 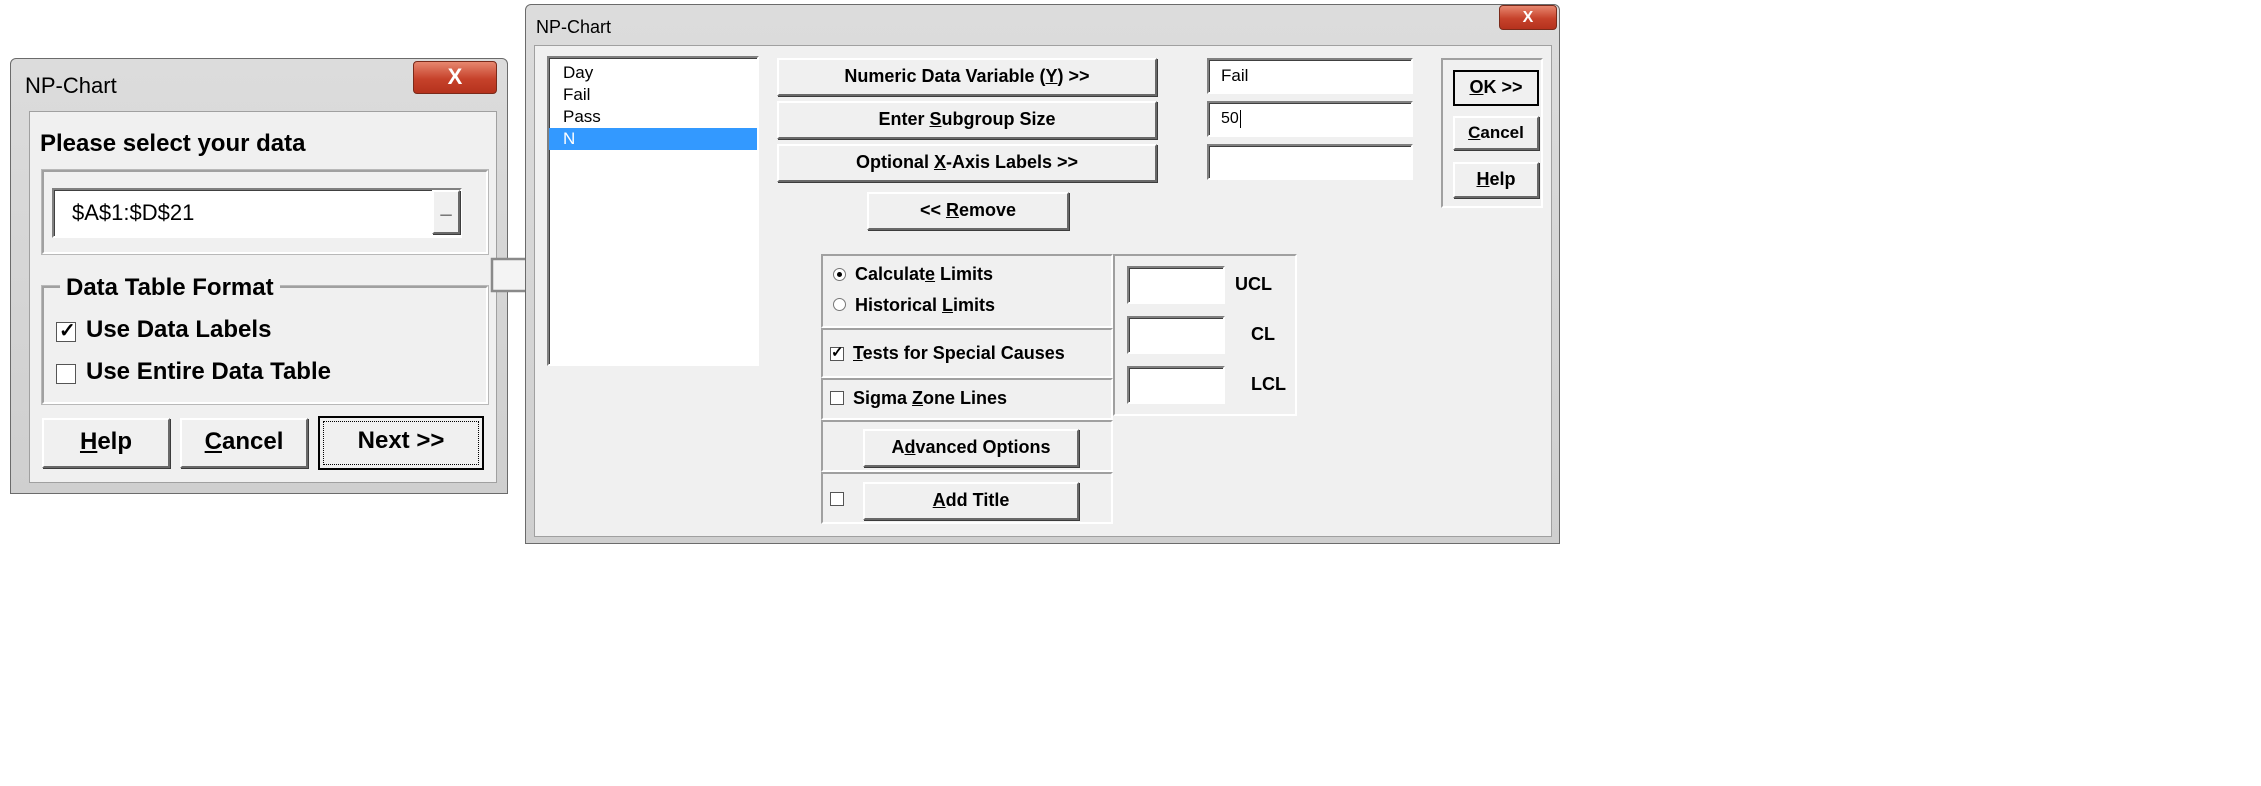 What do you see at coordinates (653, 211) in the screenshot?
I see `variable-listbox: Day Fail Pass N` at bounding box center [653, 211].